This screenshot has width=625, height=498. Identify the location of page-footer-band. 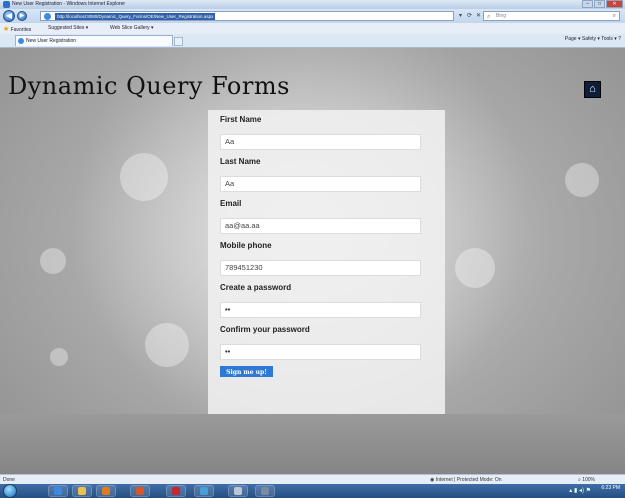
(312, 444).